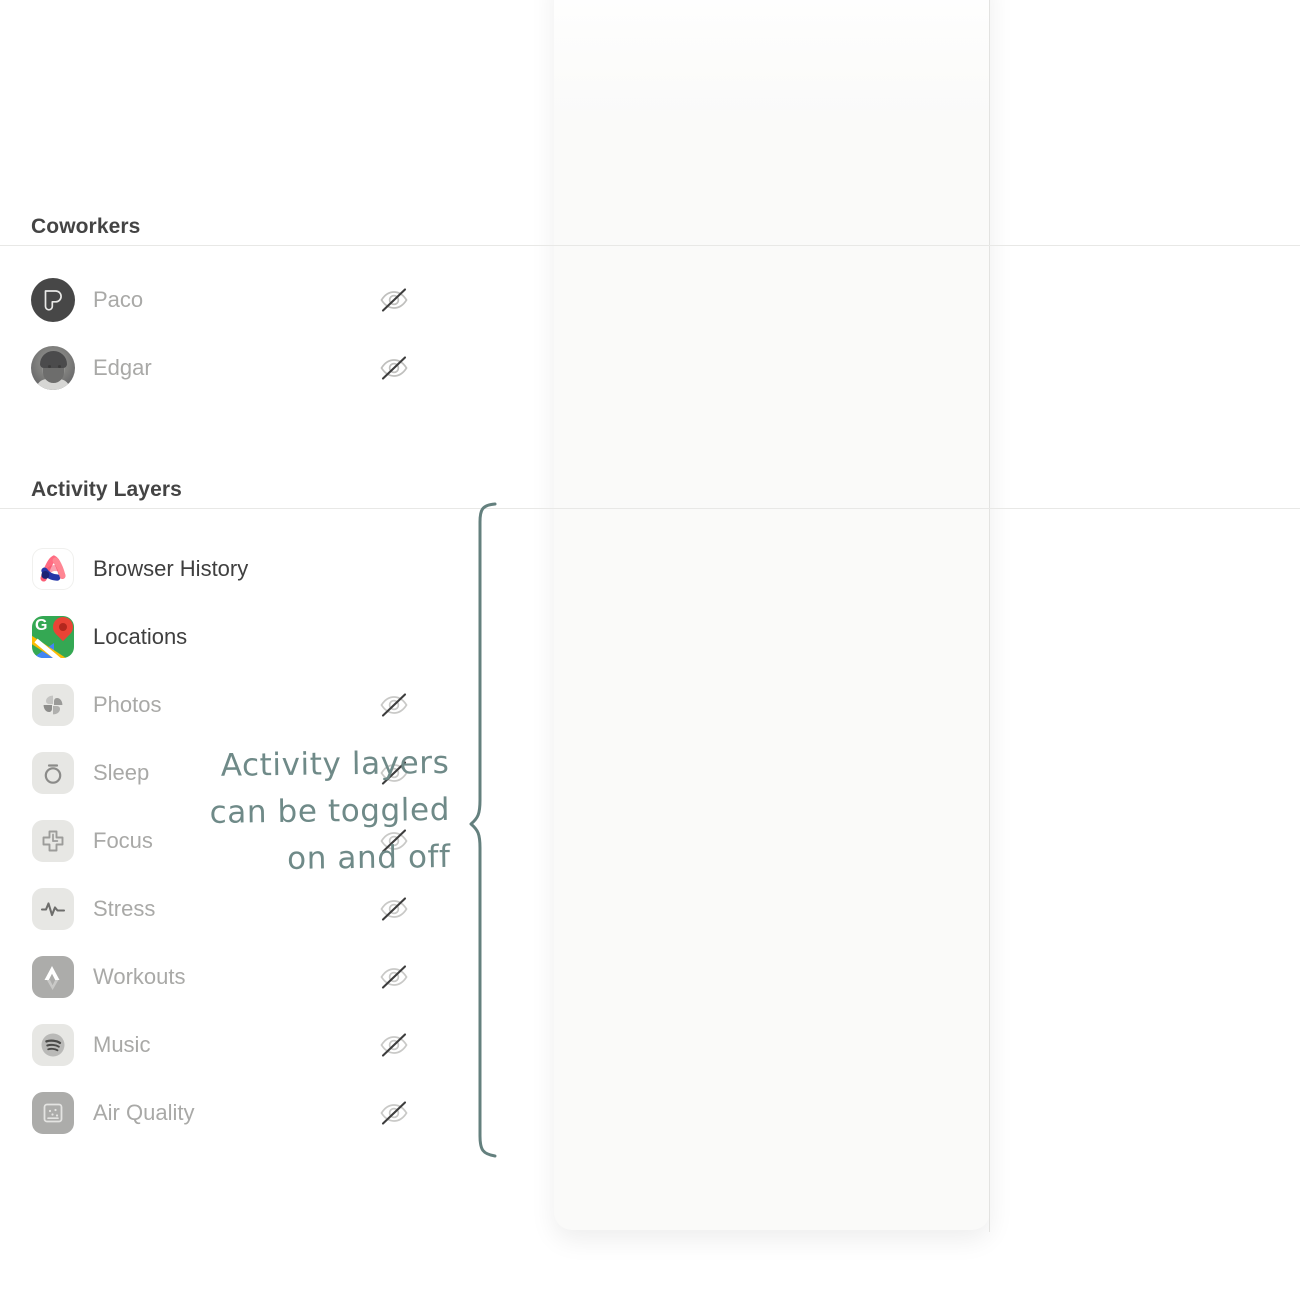  I want to click on layer-icon: G, so click(53, 637).